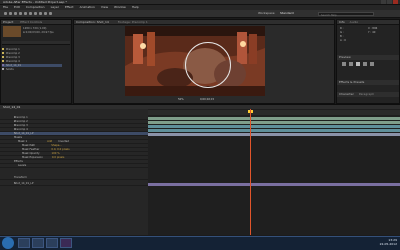  I want to click on media-player-icon, so click(52, 243).